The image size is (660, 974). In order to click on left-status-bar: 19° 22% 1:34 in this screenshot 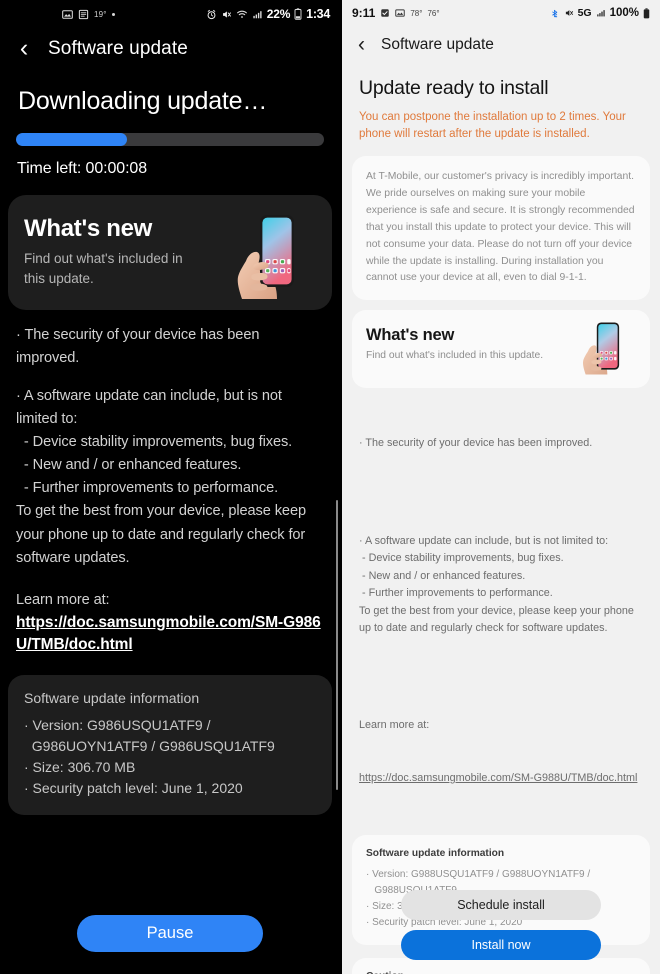, I will do `click(170, 14)`.